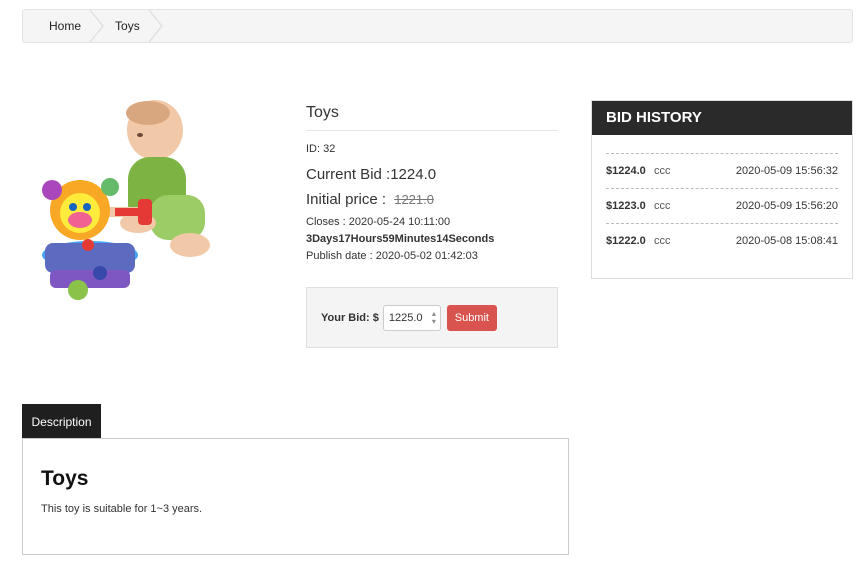 The image size is (867, 568). I want to click on description-title: Toys, so click(65, 478).